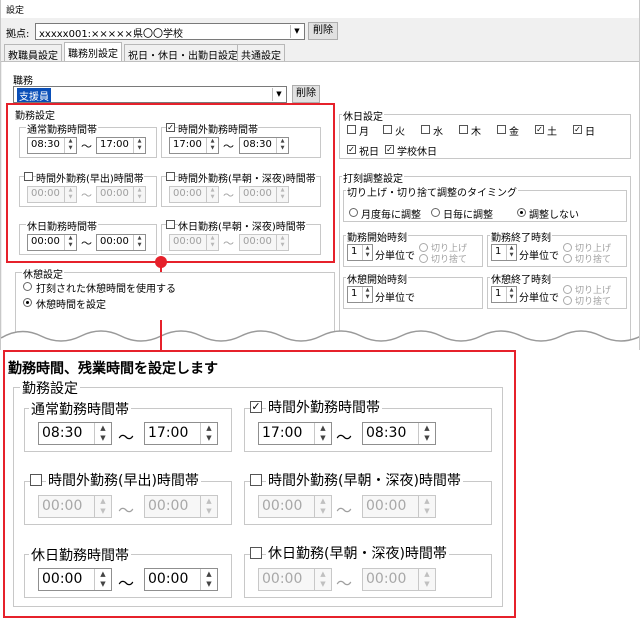  Describe the element at coordinates (463, 129) in the screenshot. I see `thu-checkbox` at that location.